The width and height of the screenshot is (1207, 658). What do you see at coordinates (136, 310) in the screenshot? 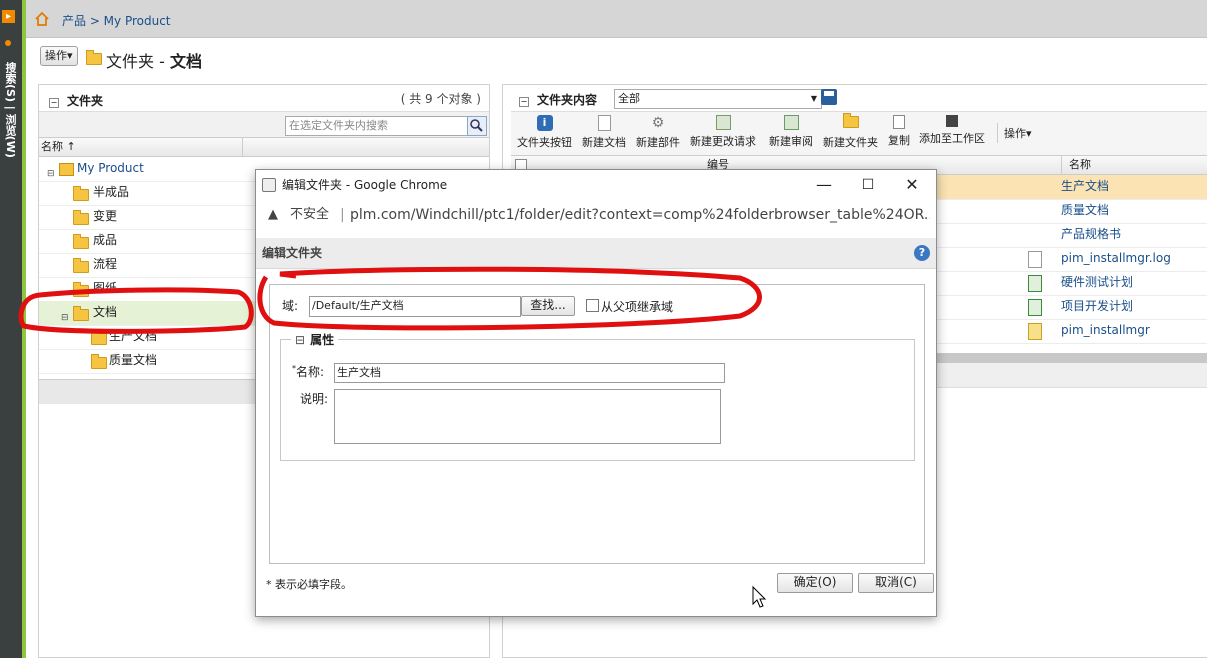
I see `annotation-circle-tree` at bounding box center [136, 310].